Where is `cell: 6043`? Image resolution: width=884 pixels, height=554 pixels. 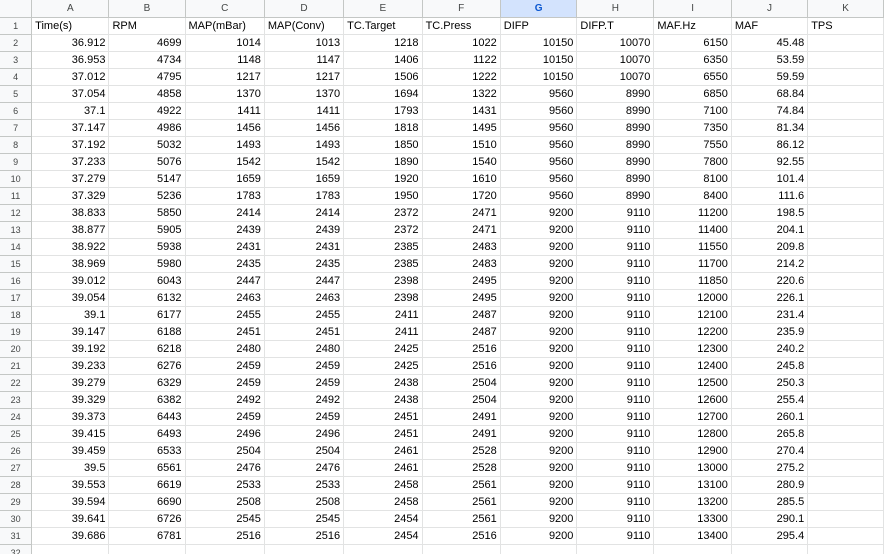
cell: 6043 is located at coordinates (147, 281).